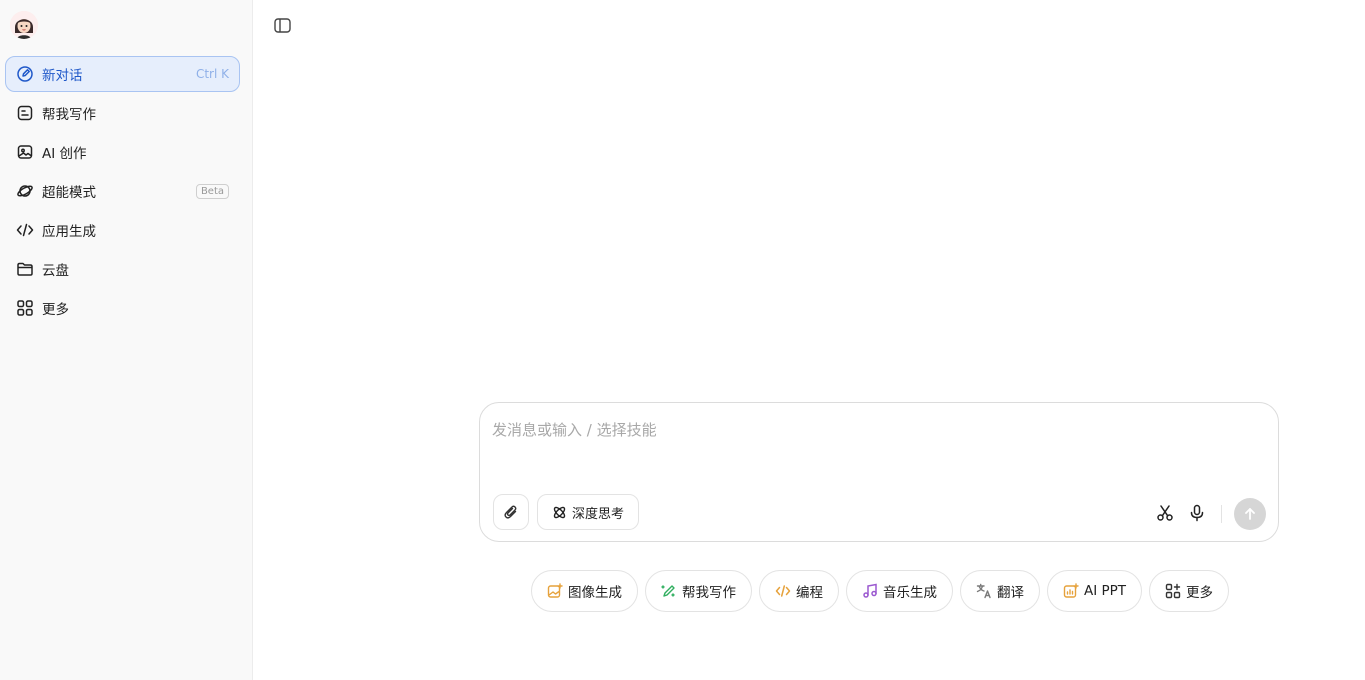 This screenshot has width=1365, height=680. I want to click on skill-label: 帮我写作, so click(709, 593).